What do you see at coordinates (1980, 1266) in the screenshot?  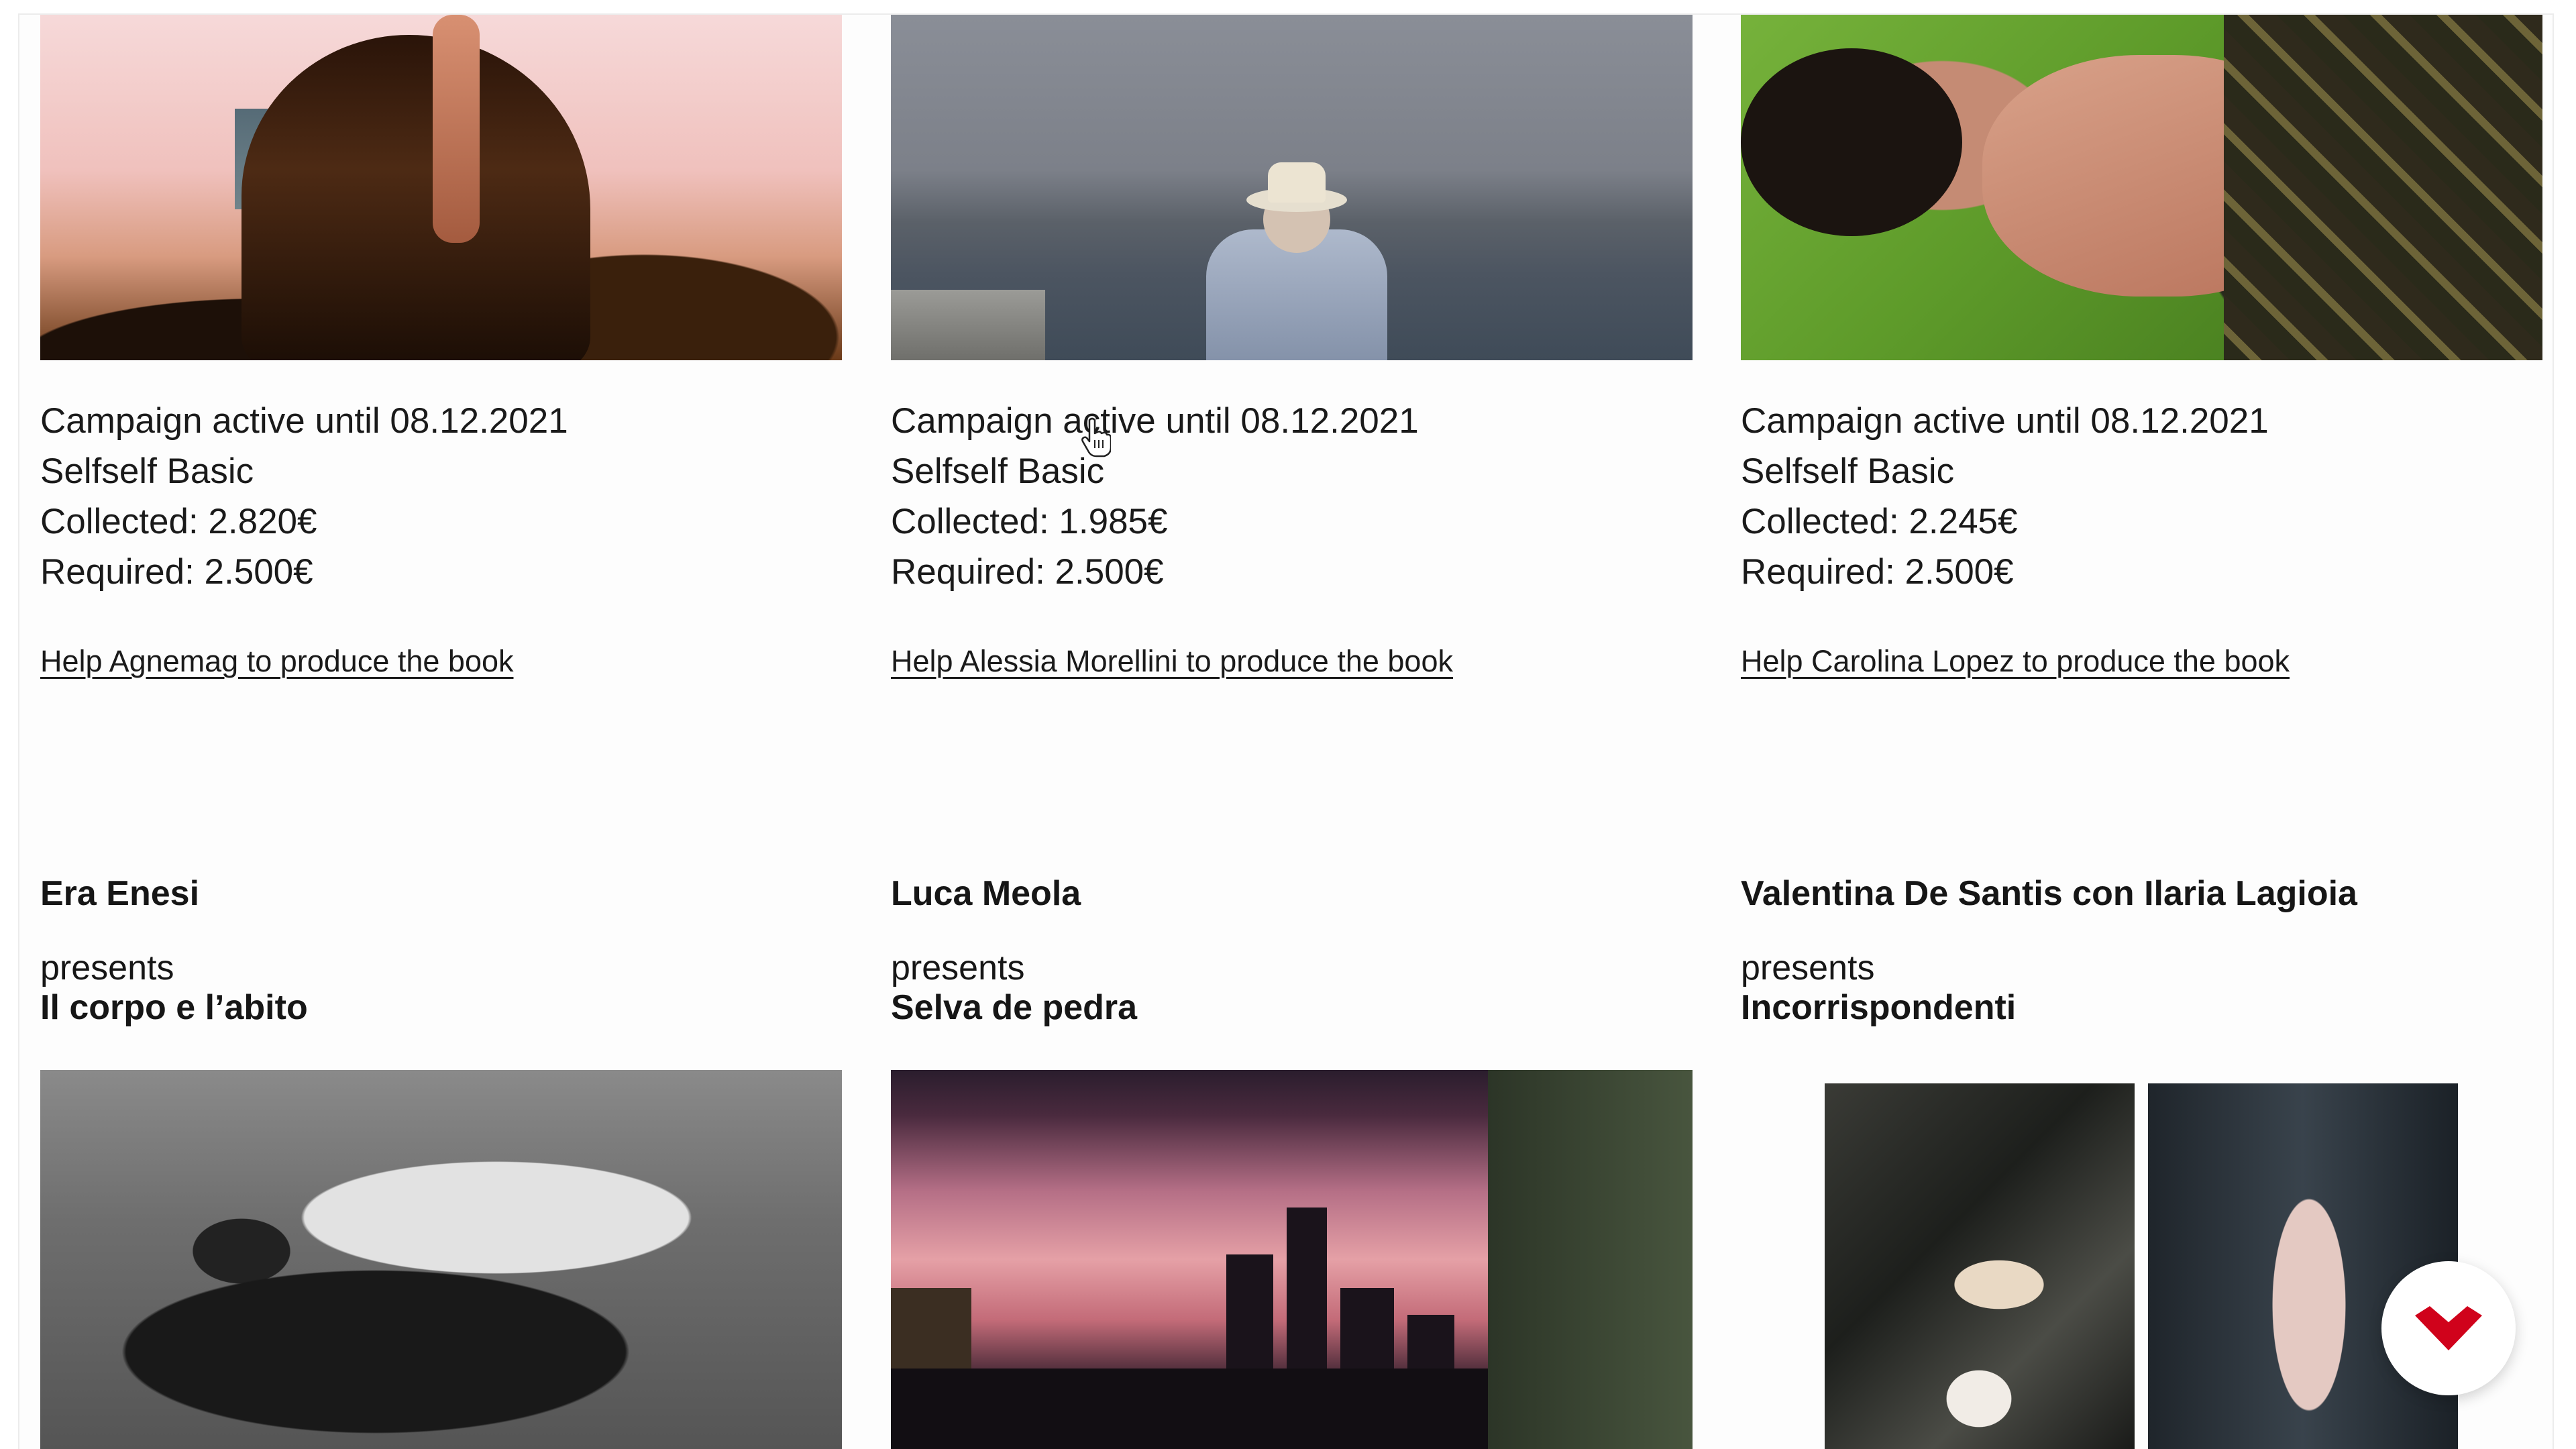 I see `book-cover-image-shells` at bounding box center [1980, 1266].